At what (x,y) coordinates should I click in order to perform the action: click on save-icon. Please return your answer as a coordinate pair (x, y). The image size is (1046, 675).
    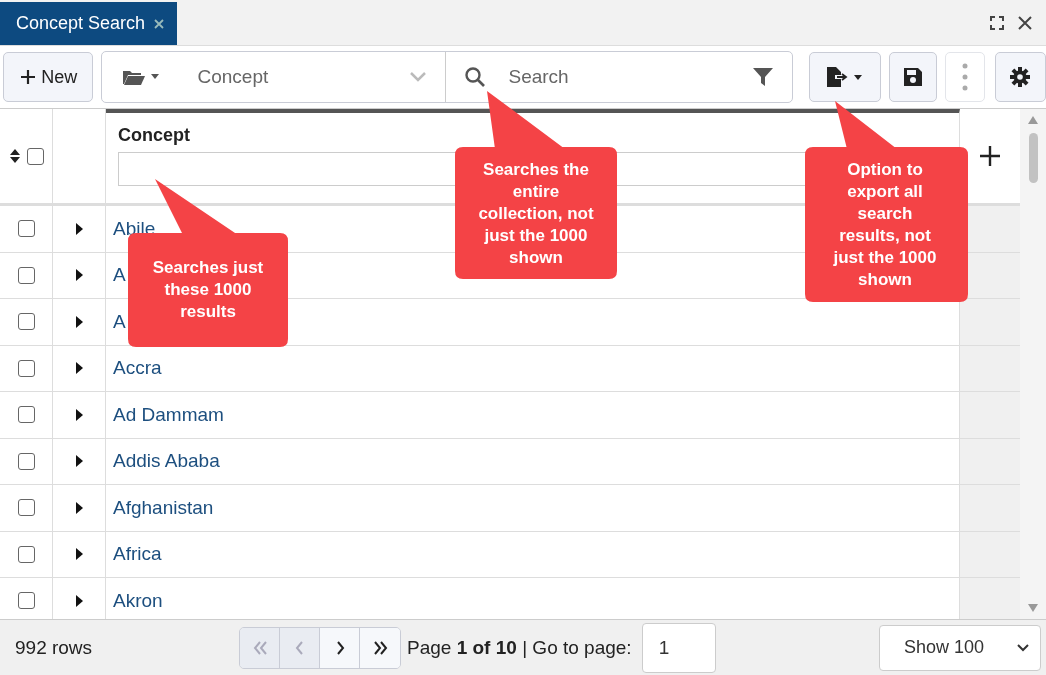
    Looking at the image, I should click on (913, 77).